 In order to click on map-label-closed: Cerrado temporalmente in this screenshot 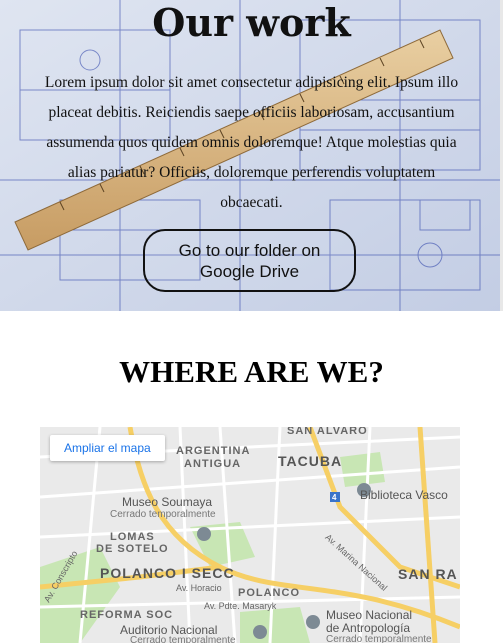, I will do `click(163, 514)`.